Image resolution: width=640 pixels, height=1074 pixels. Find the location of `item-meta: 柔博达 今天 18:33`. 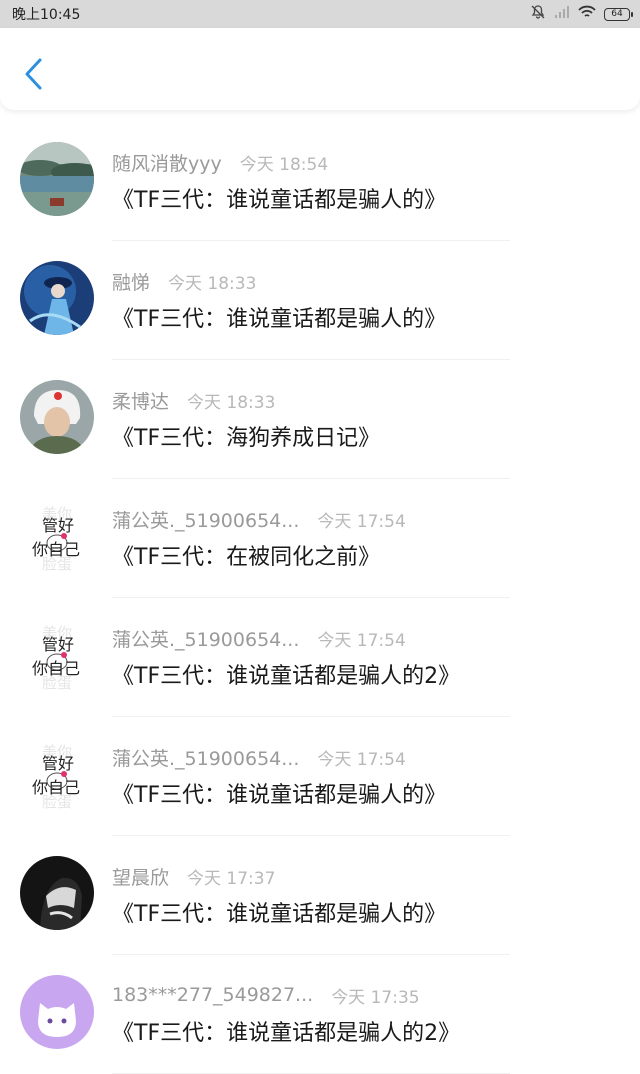

item-meta: 柔博达 今天 18:33 is located at coordinates (193, 400).